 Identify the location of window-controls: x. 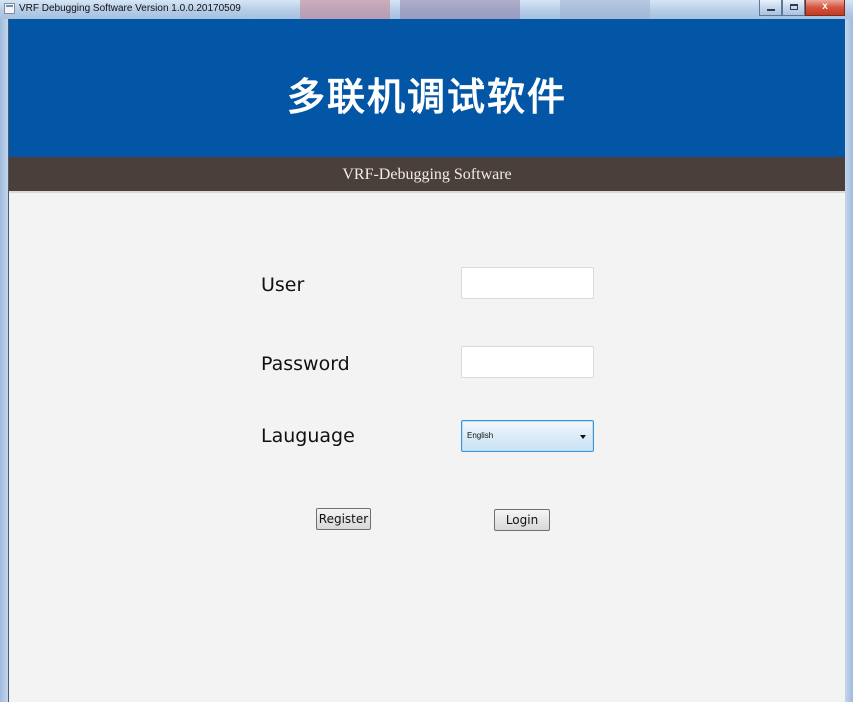
(802, 8).